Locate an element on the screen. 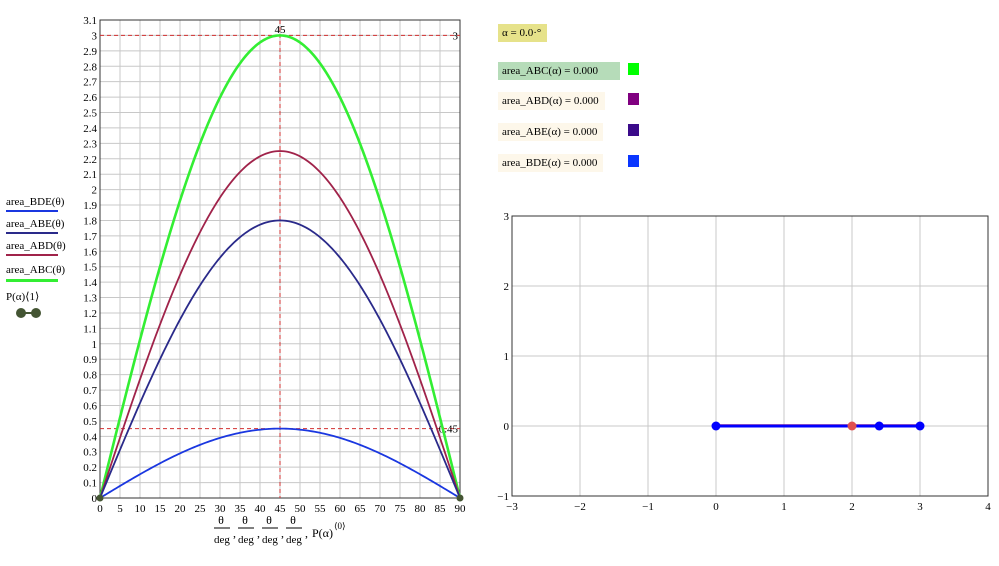 The width and height of the screenshot is (999, 566). x-tick-label: 5 is located at coordinates (120, 509).